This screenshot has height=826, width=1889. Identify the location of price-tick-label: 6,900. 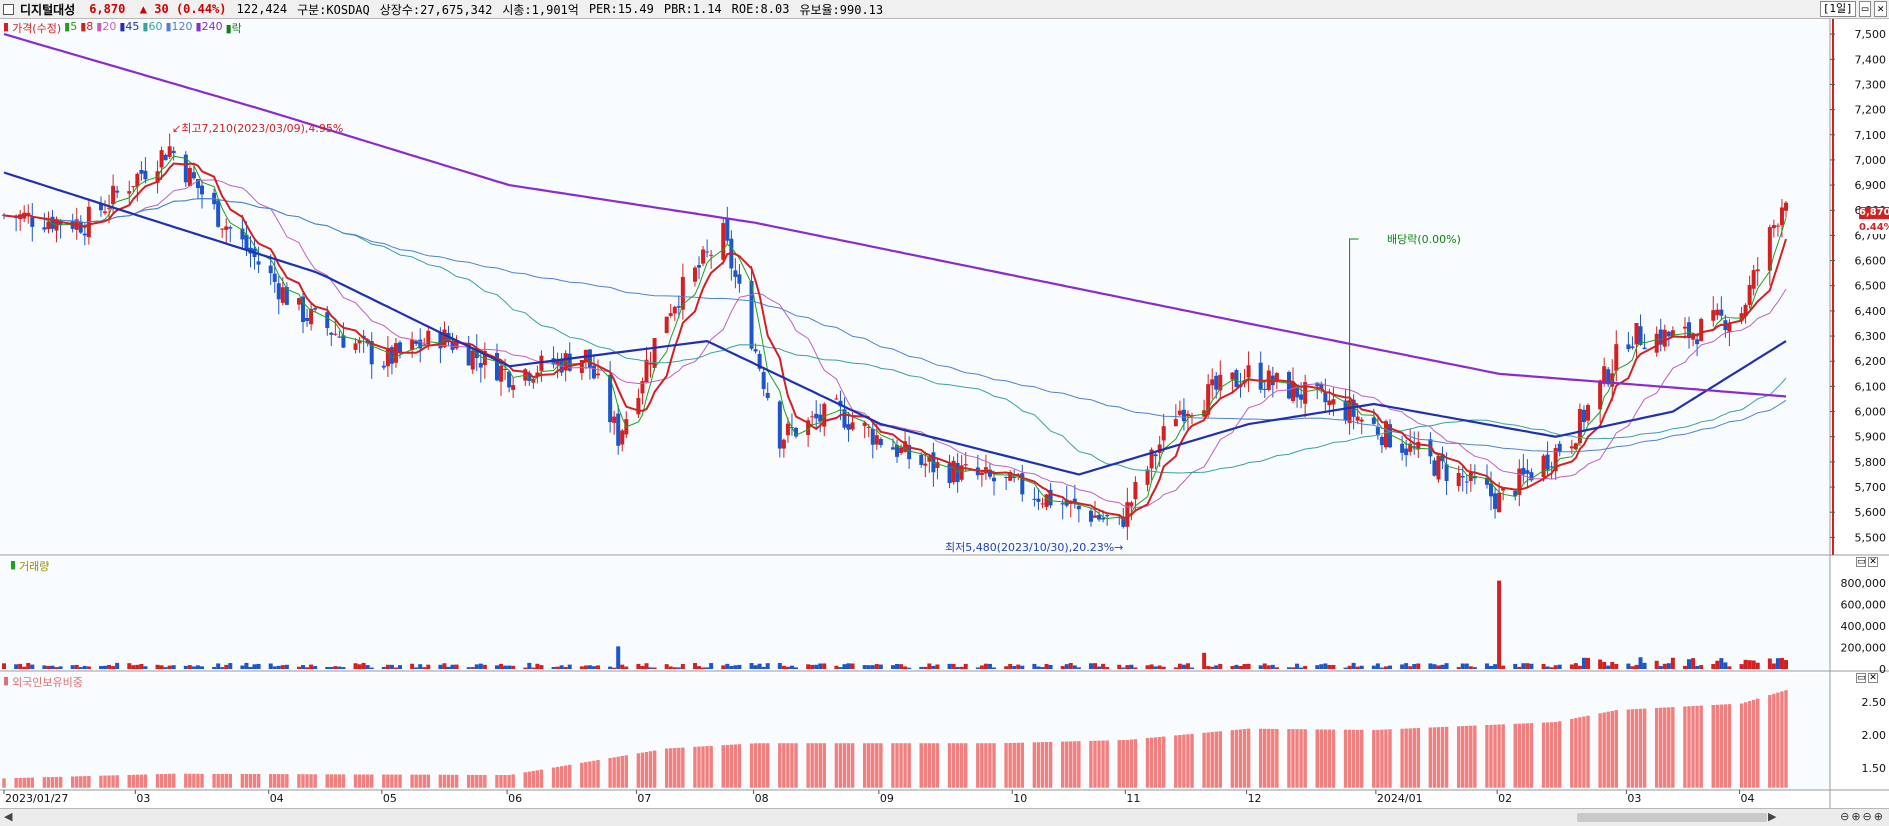
(1871, 185).